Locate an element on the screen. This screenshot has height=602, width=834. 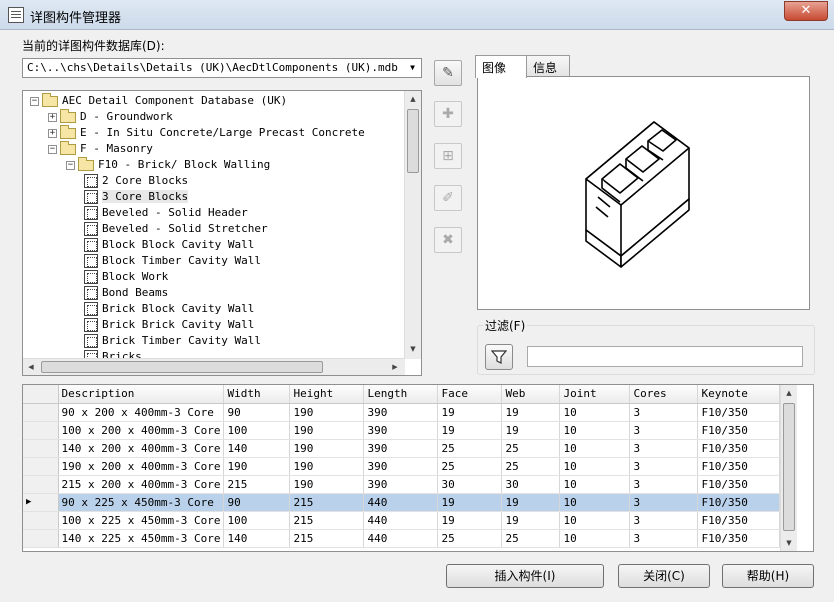
insert-component-button: 插入构件(I) is located at coordinates (525, 576).